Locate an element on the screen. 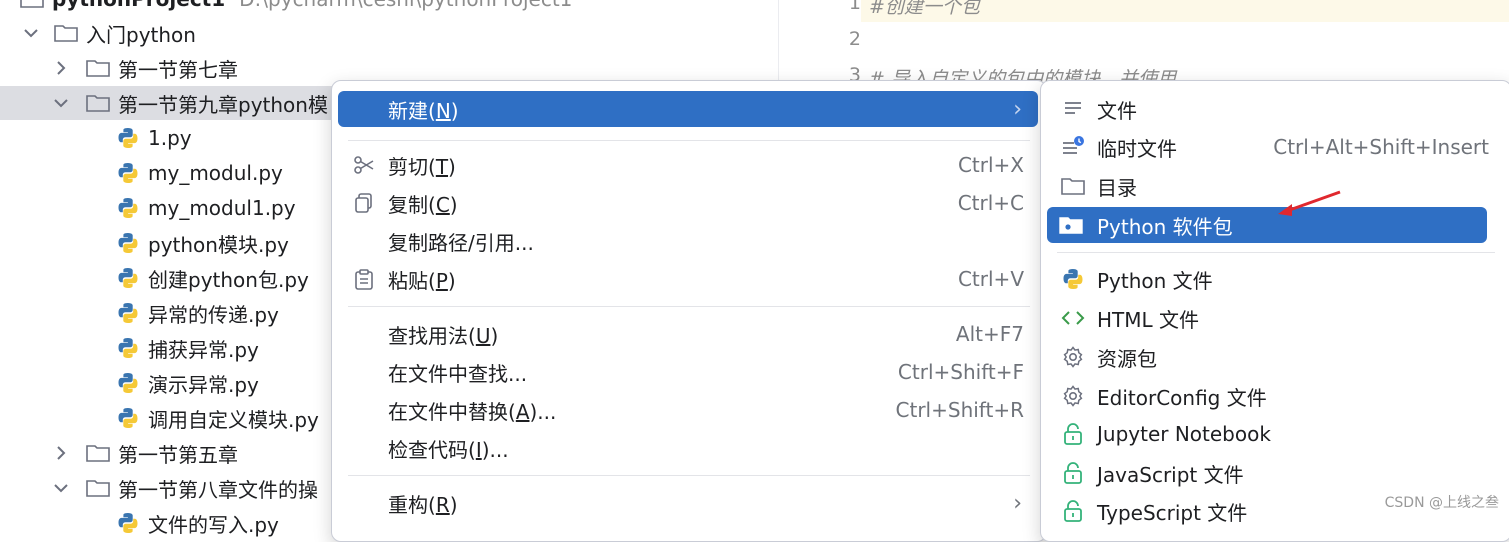 The height and width of the screenshot is (542, 1509). menu-item-find-in-files: 在文件中查找... Ctrl+Shift+F is located at coordinates (688, 372).